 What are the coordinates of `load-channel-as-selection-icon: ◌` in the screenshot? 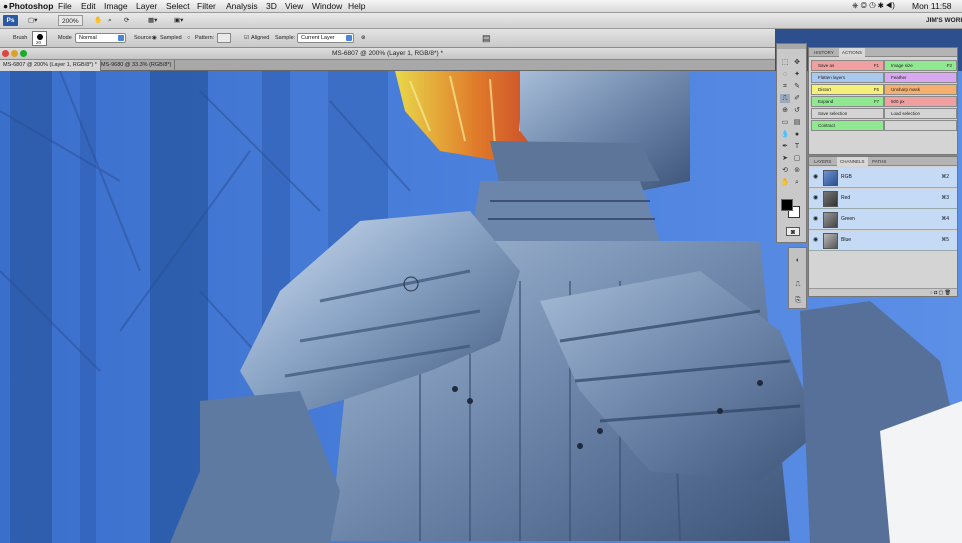 It's located at (931, 293).